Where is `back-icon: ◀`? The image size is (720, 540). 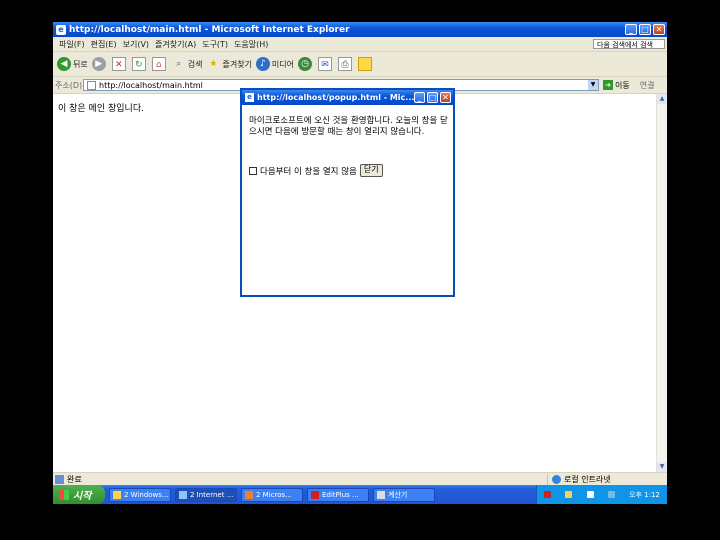
back-icon: ◀ is located at coordinates (64, 64).